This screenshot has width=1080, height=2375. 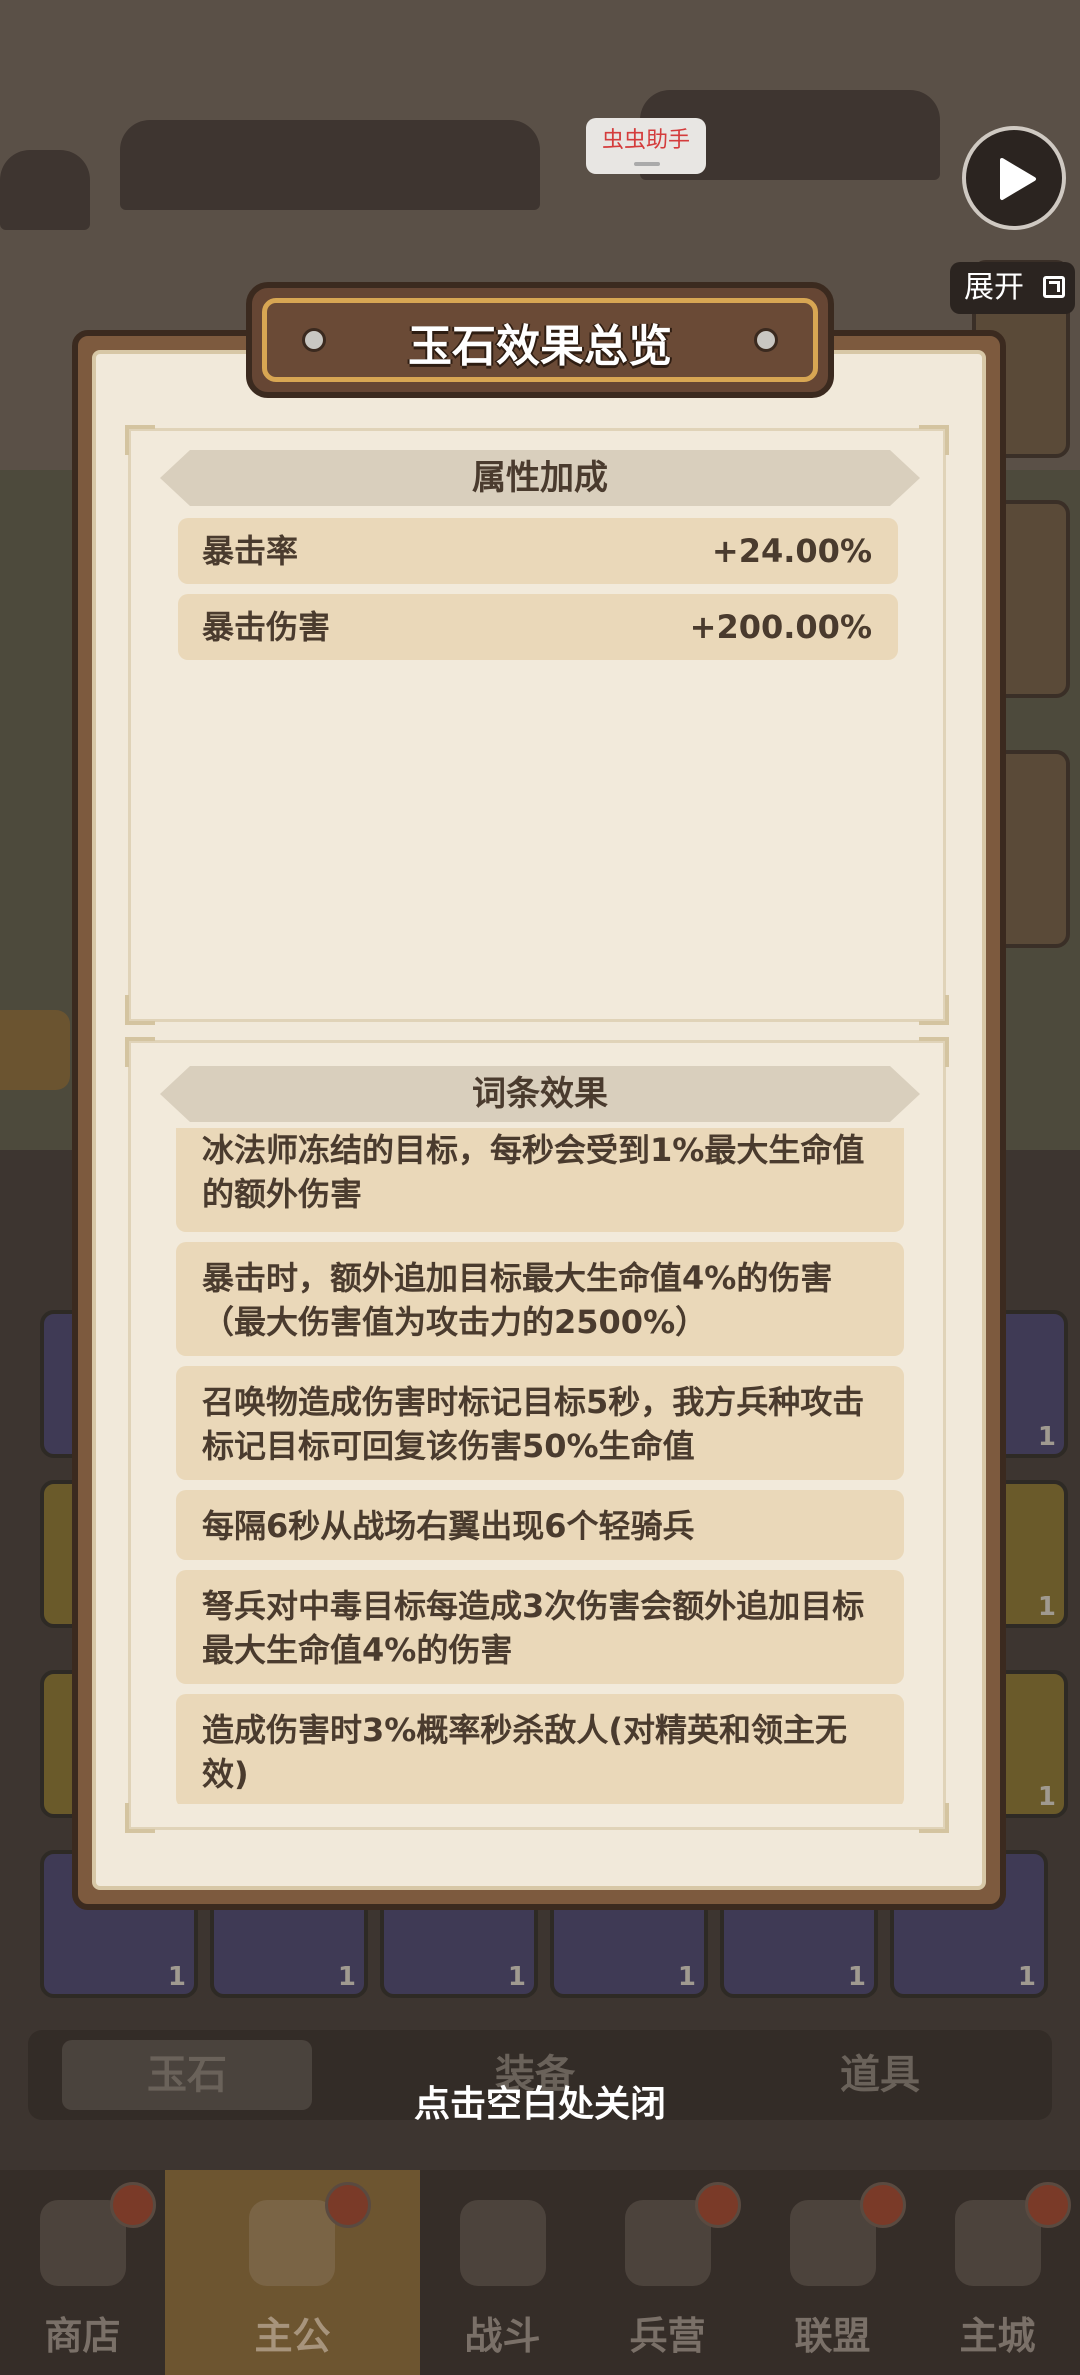 What do you see at coordinates (538, 627) in the screenshot?
I see `stat-row-crit-damage: 暴击伤害 +200.00%` at bounding box center [538, 627].